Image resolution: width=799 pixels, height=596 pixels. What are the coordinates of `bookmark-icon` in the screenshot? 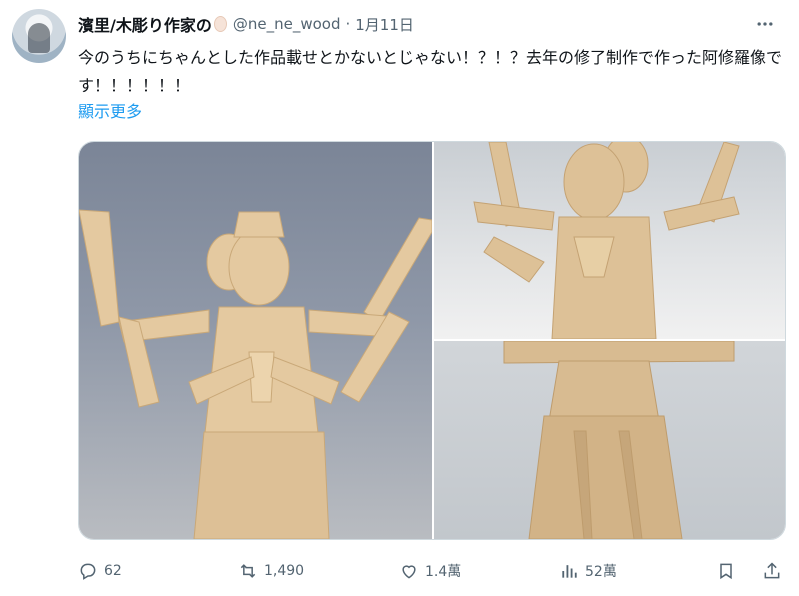 It's located at (726, 571).